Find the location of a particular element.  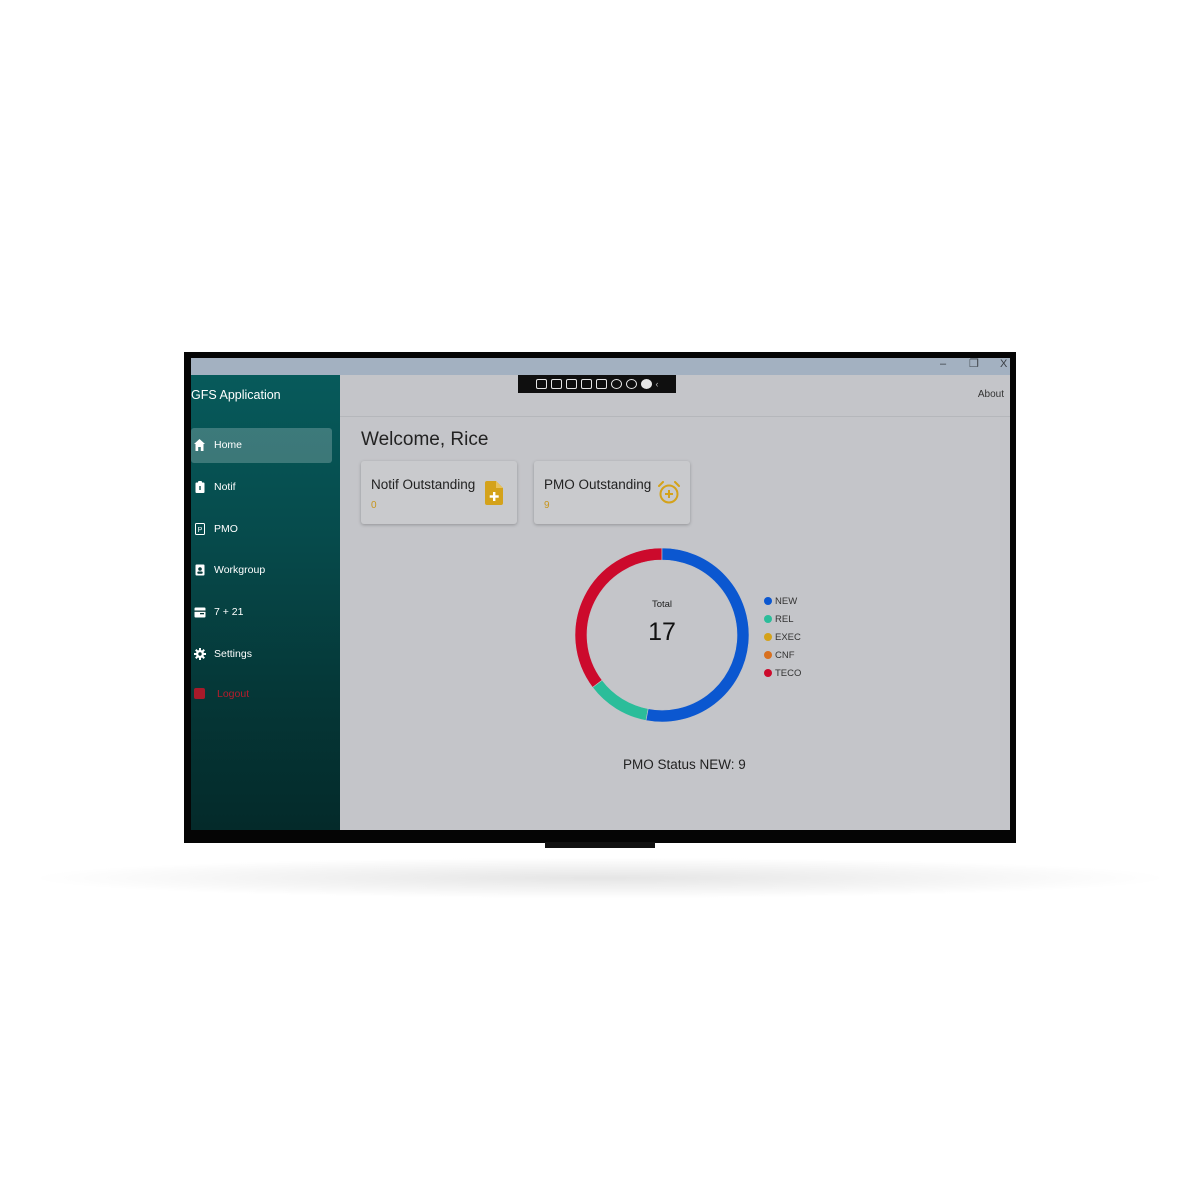

sidebar-item-label: Home is located at coordinates (228, 445).